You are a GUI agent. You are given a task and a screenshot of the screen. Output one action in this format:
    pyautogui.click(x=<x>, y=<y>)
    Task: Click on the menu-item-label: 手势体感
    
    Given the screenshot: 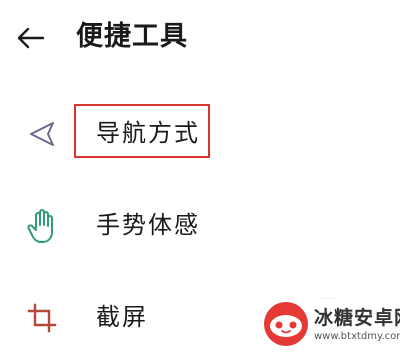 What is the action you would take?
    pyautogui.click(x=148, y=225)
    